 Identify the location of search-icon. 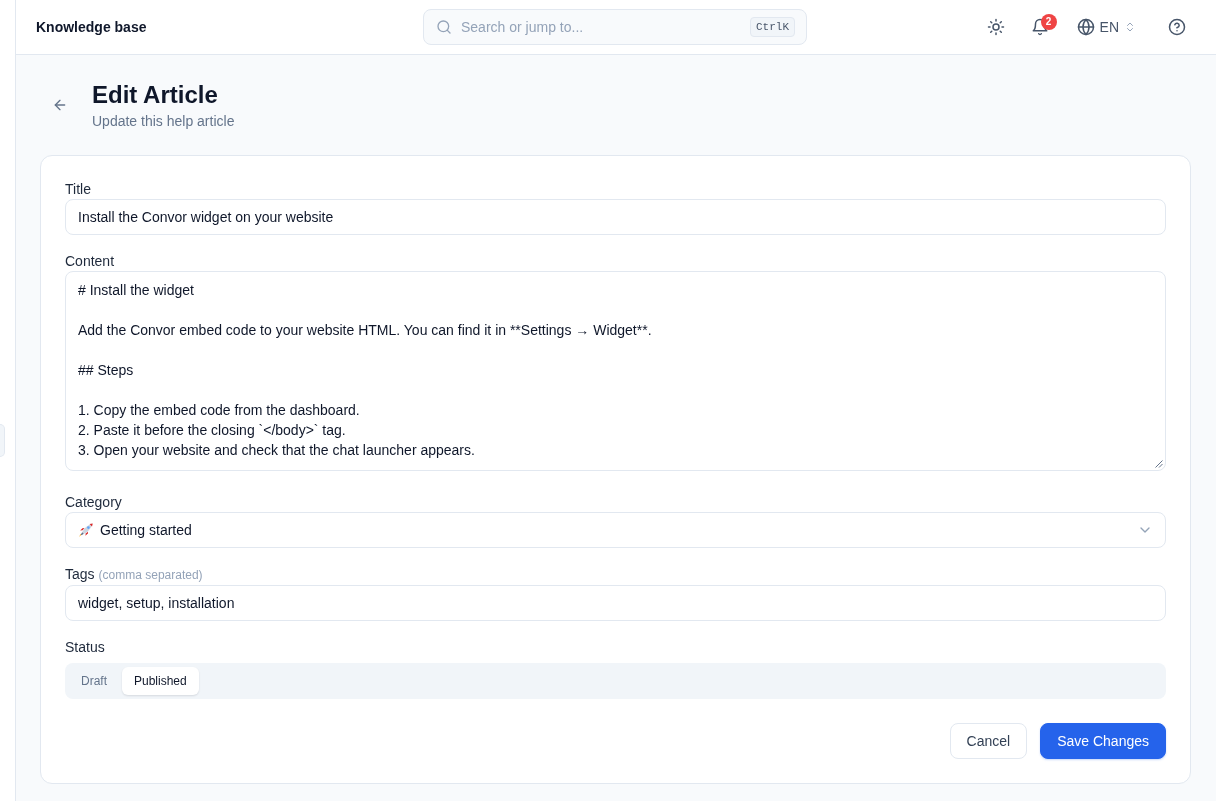
(444, 27).